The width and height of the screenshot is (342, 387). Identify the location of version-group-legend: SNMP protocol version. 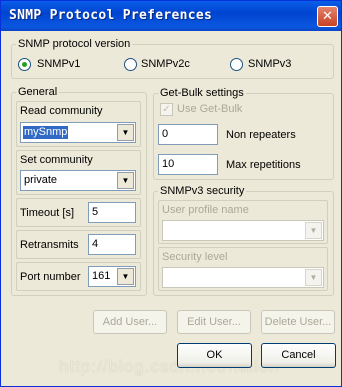
(74, 44).